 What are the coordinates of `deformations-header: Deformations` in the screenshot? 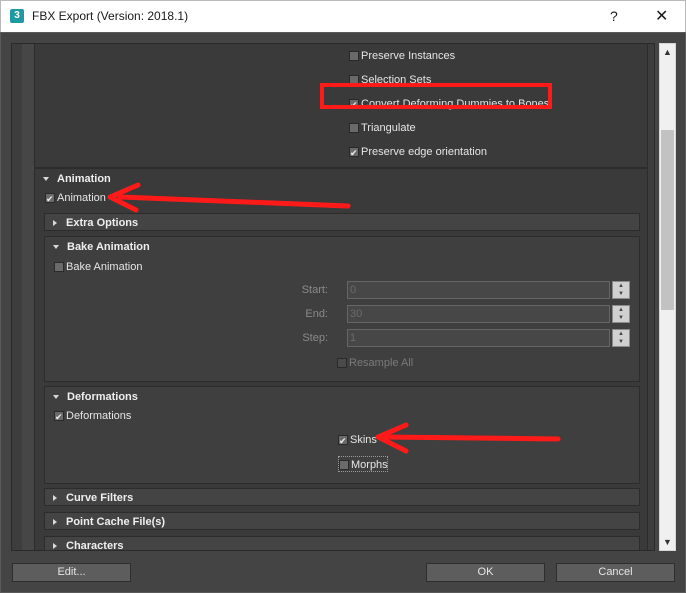 It's located at (95, 397).